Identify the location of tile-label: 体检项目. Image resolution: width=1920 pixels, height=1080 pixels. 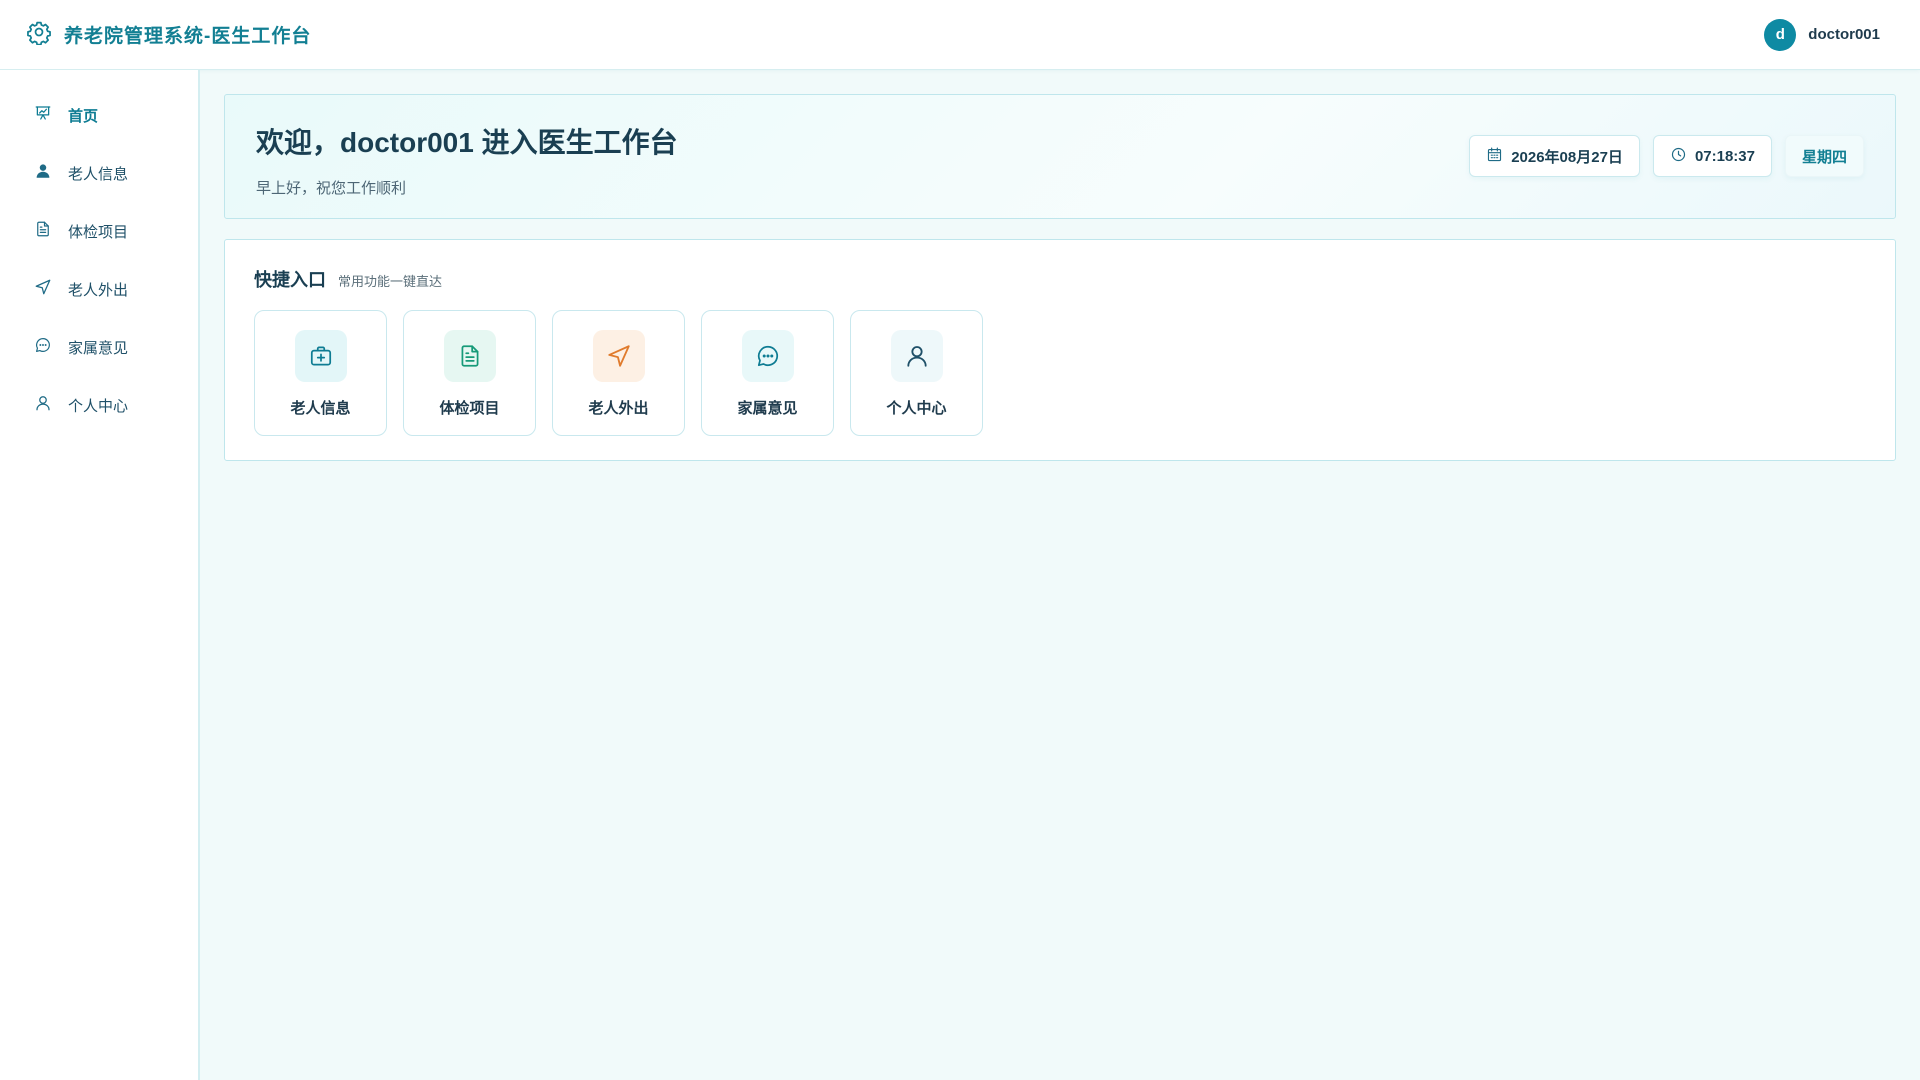
(469, 408).